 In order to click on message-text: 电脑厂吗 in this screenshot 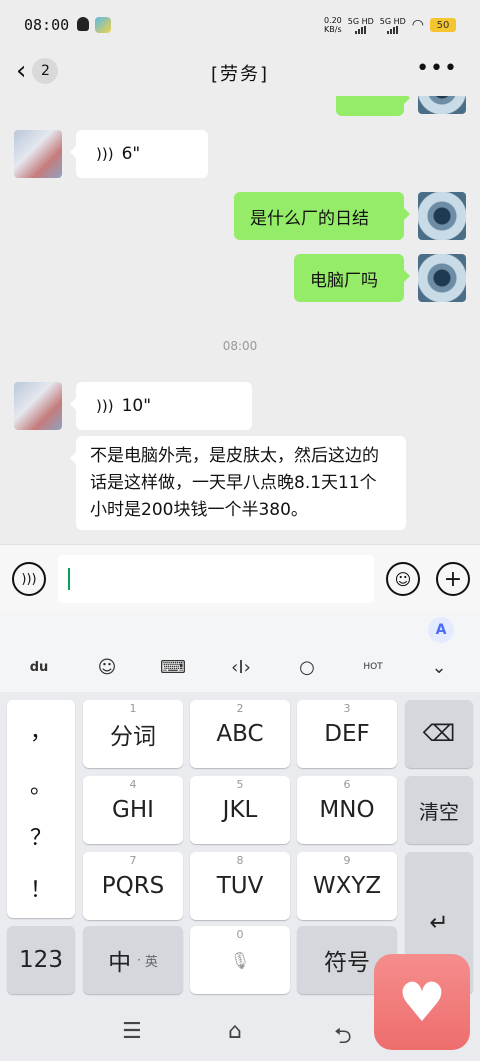, I will do `click(344, 280)`.